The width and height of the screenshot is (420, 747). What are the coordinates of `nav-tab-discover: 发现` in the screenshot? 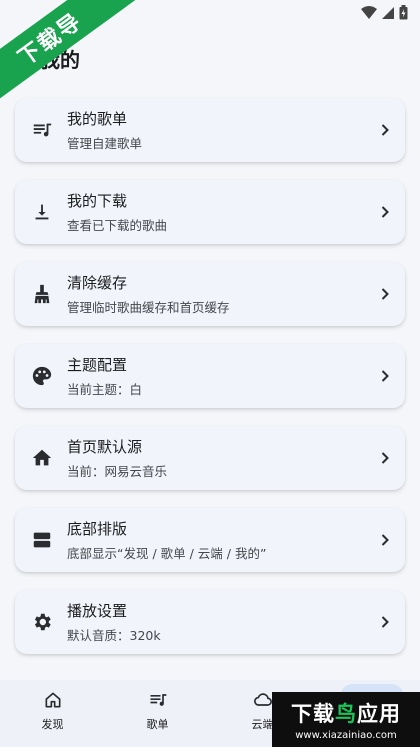 It's located at (52, 713).